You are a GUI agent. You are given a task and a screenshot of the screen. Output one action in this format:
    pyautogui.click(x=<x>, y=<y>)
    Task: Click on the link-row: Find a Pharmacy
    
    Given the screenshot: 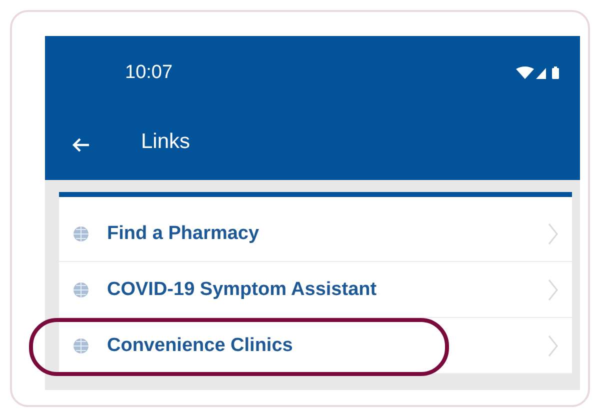 What is the action you would take?
    pyautogui.click(x=315, y=234)
    